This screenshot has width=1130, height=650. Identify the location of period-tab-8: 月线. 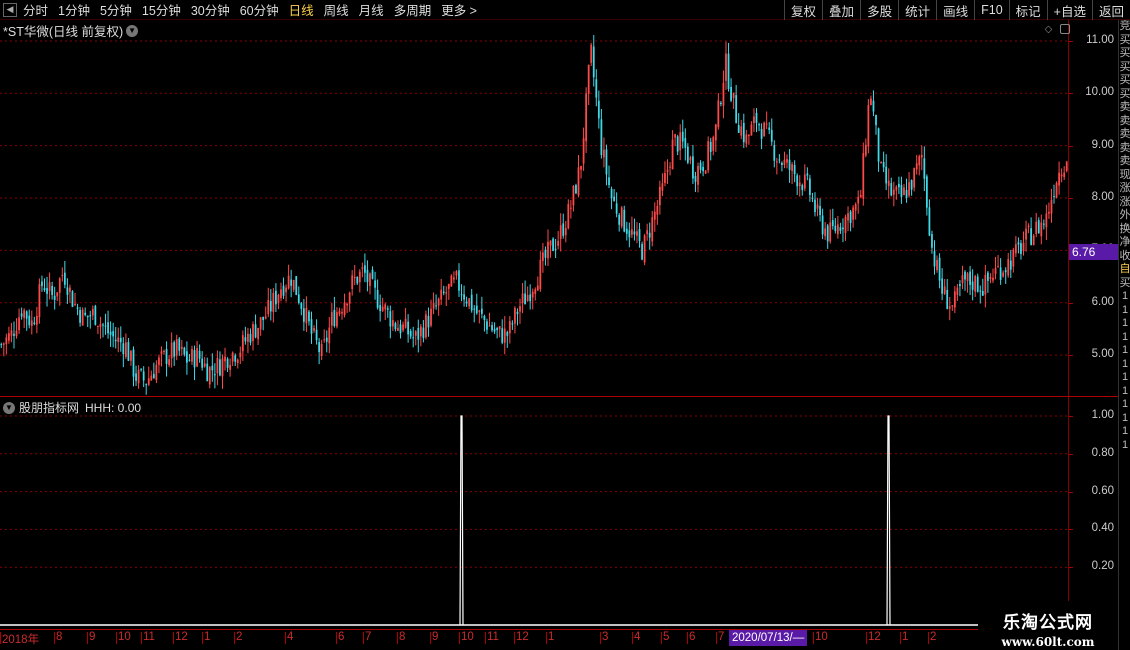
(371, 9).